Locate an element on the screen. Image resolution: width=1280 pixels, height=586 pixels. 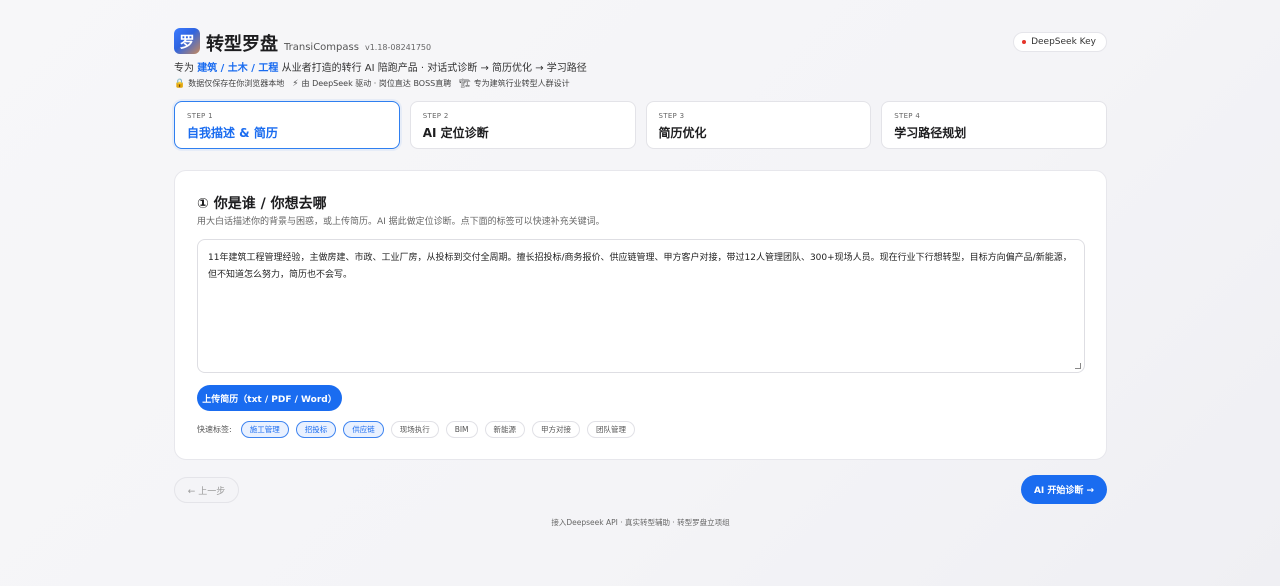
feature-item: ⚡ 由 DeepSeek 驱动 · 岗位直达 BOSS直聘 is located at coordinates (371, 83).